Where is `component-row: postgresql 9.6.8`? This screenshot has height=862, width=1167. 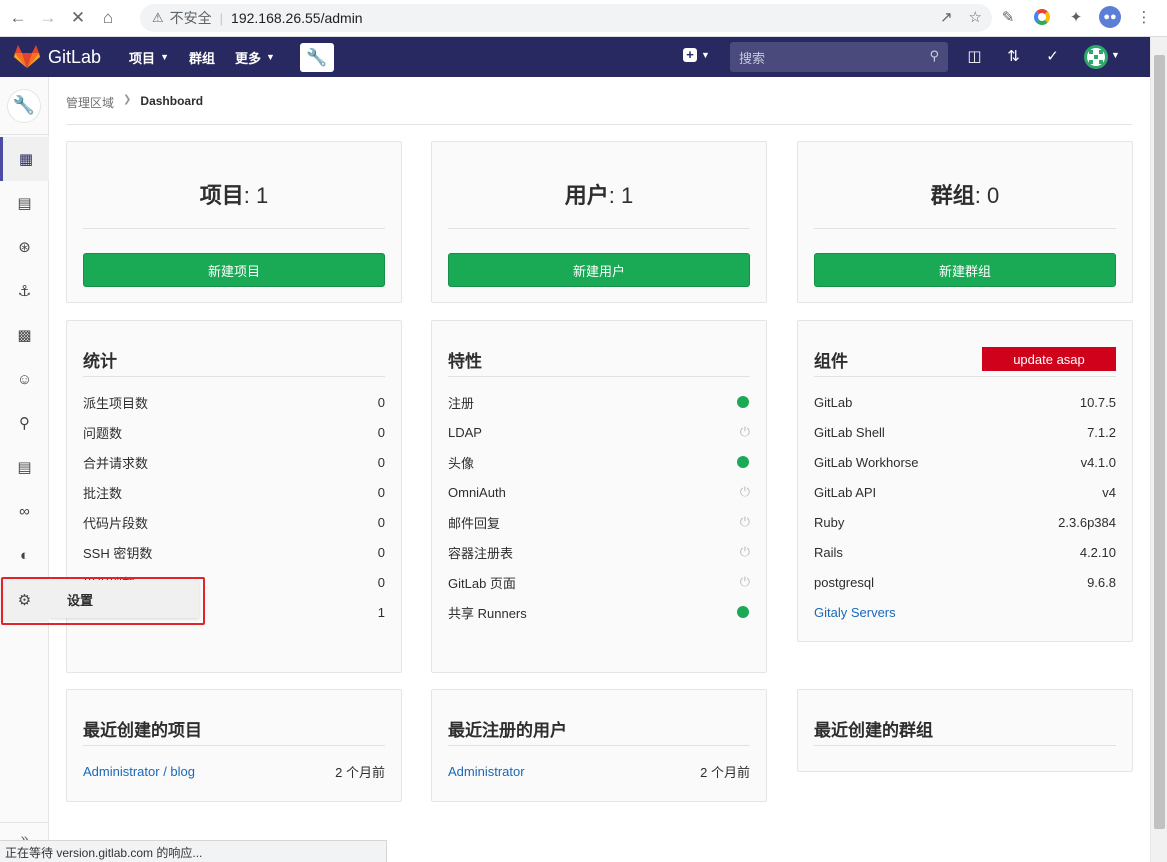 component-row: postgresql 9.6.8 is located at coordinates (965, 582).